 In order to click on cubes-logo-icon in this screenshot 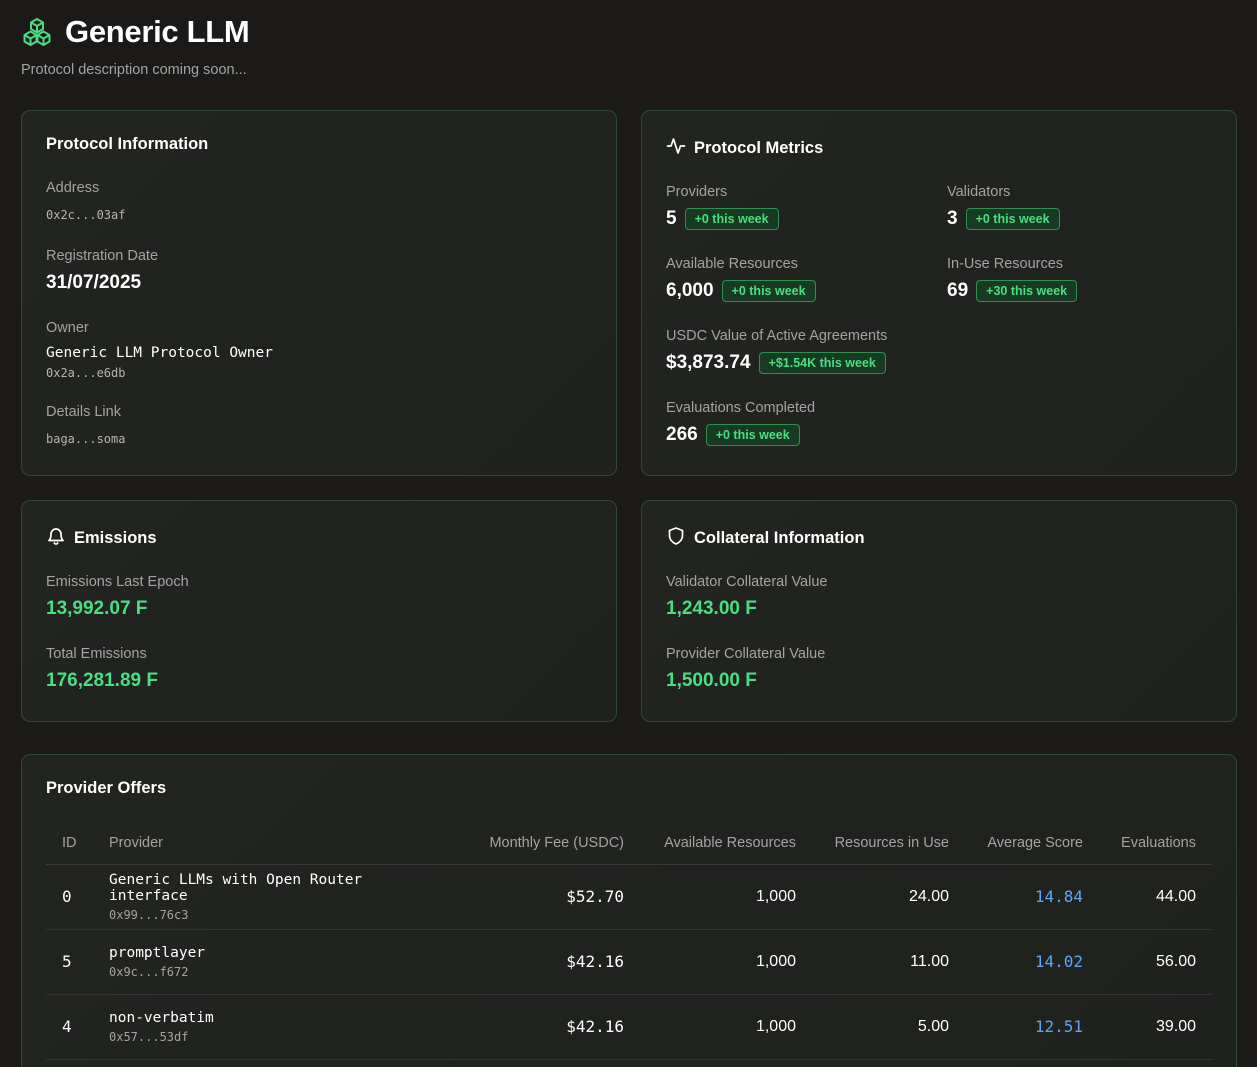, I will do `click(37, 32)`.